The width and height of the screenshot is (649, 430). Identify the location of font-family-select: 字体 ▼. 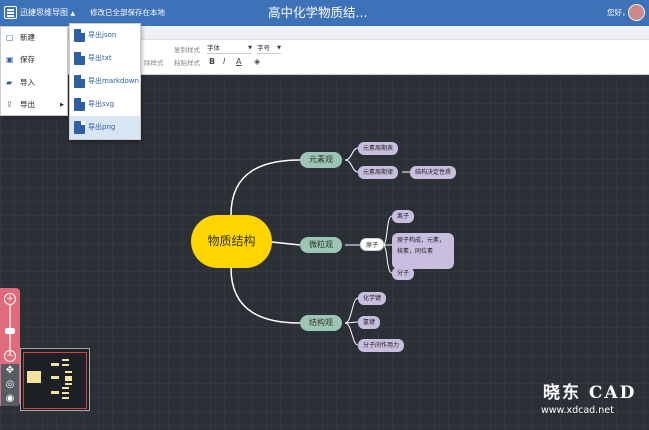
(229, 48).